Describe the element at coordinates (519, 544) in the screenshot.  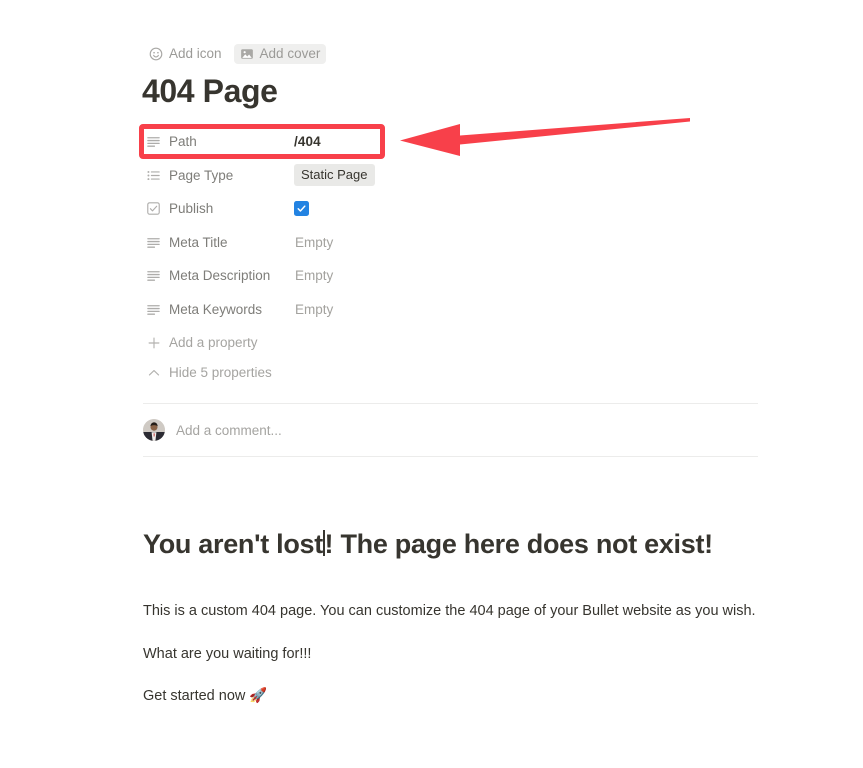
I see `content-heading-part2: ! The page here does not exist!` at that location.